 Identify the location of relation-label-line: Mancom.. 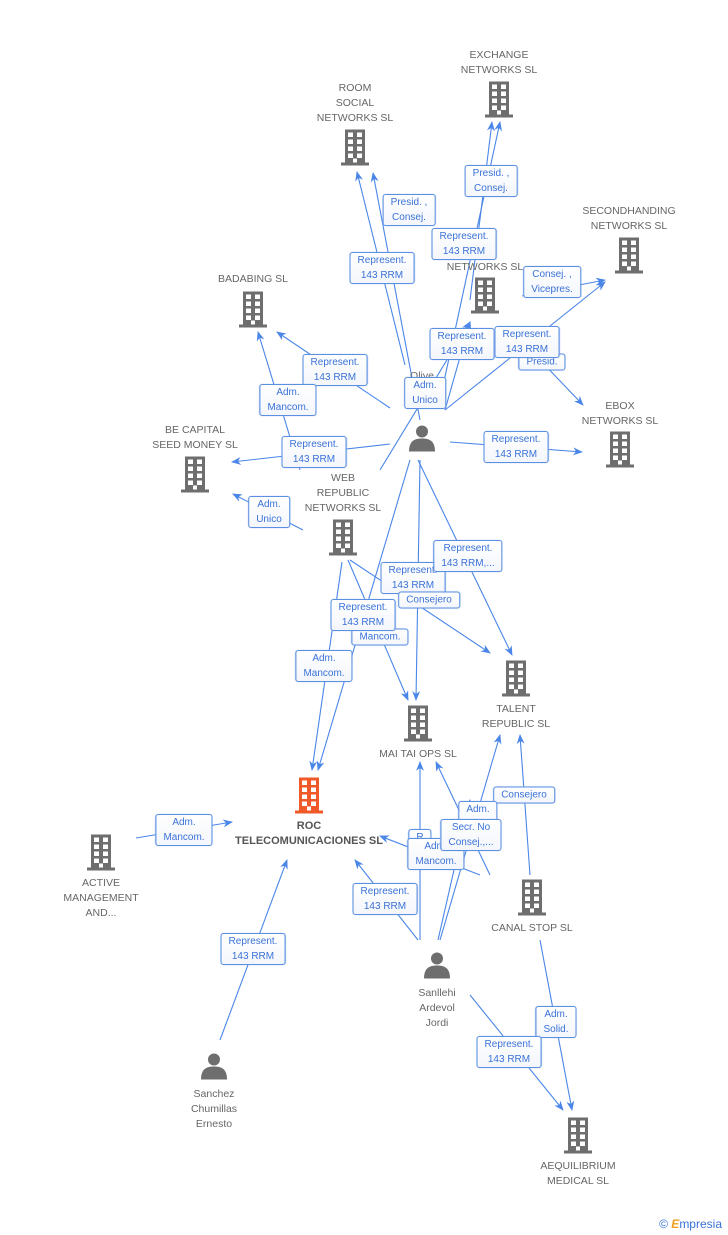
(380, 637).